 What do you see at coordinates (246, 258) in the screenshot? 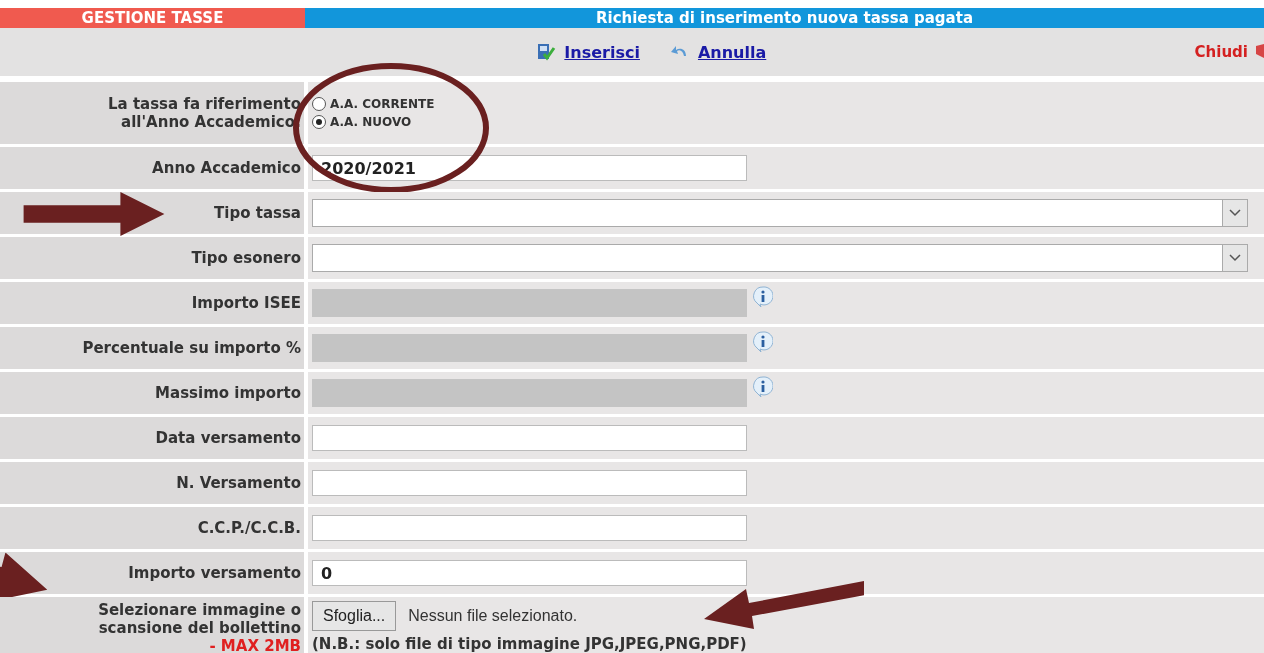
I see `field-label: Tipo esonero` at bounding box center [246, 258].